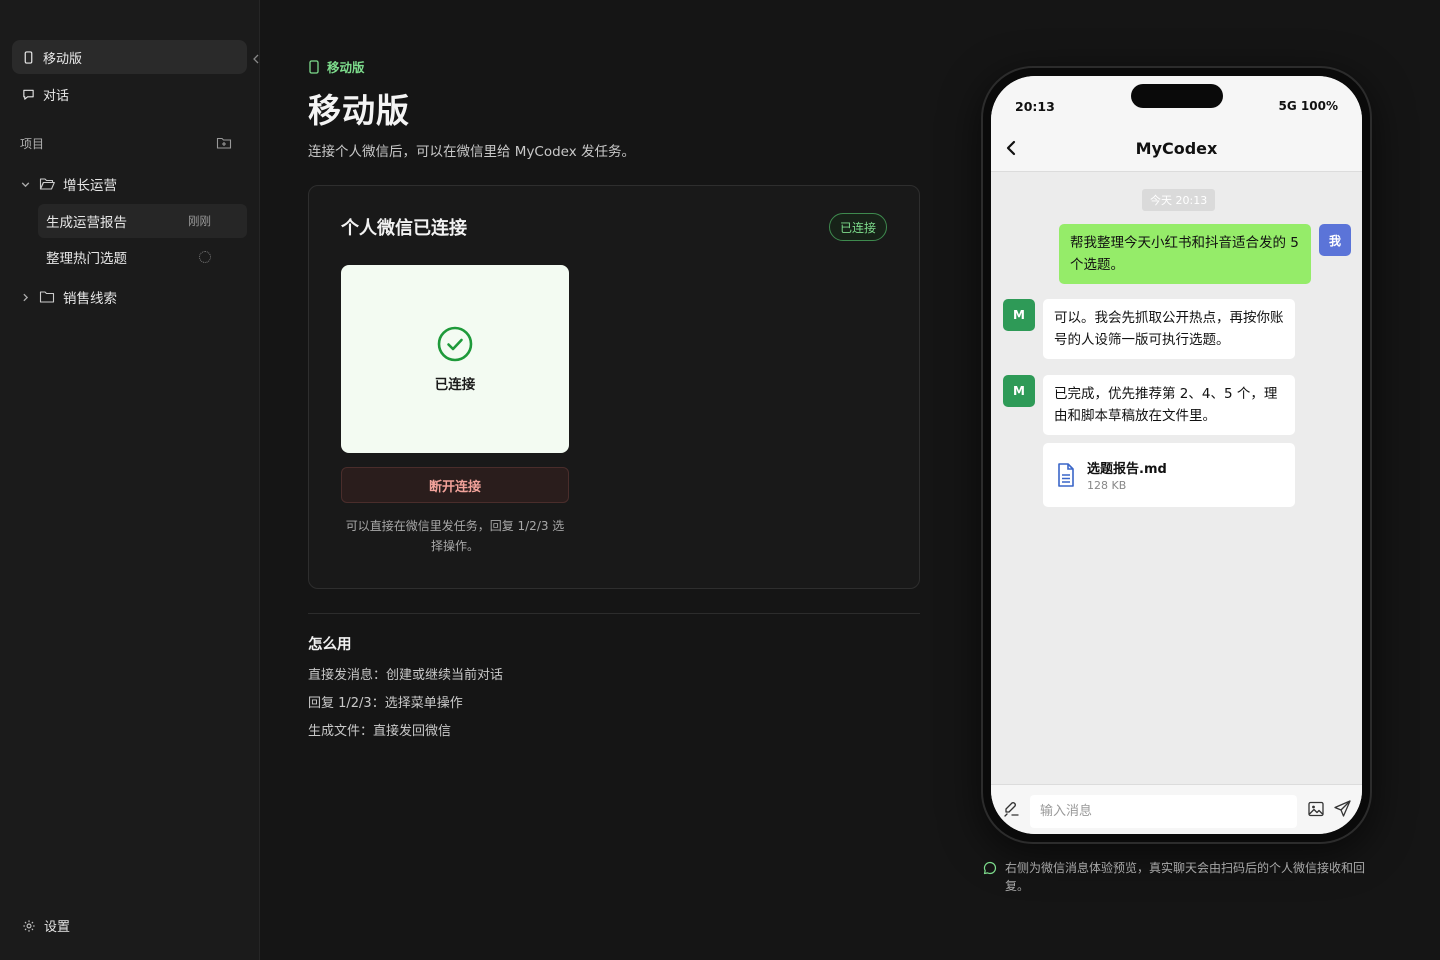  Describe the element at coordinates (1127, 469) in the screenshot. I see `file-name: 选题报告.md` at that location.